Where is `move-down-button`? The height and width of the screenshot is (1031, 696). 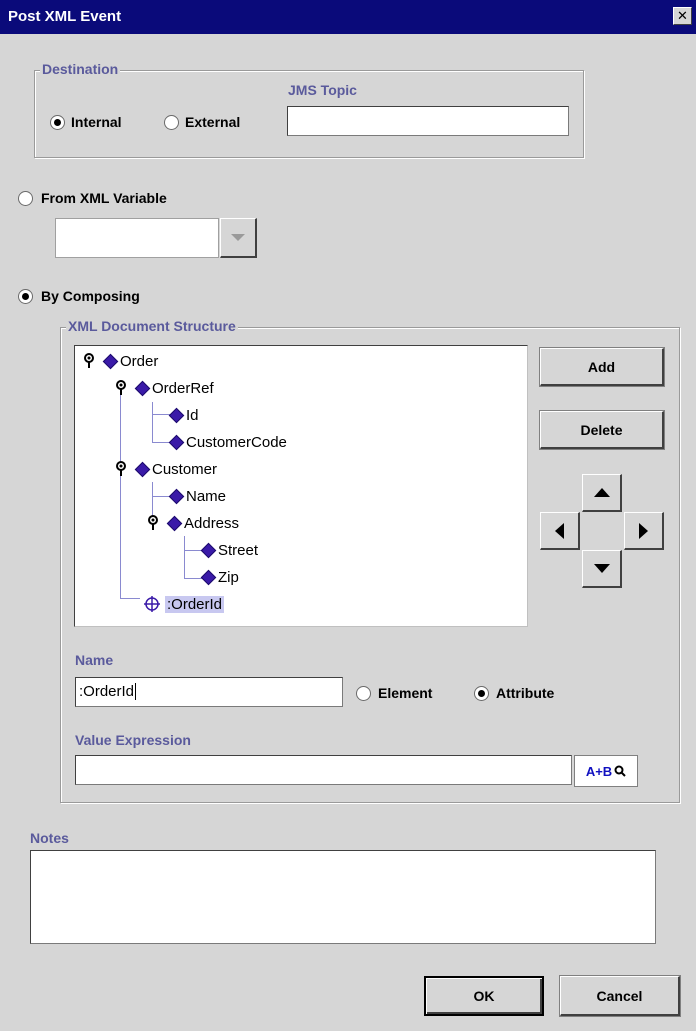
move-down-button is located at coordinates (602, 569).